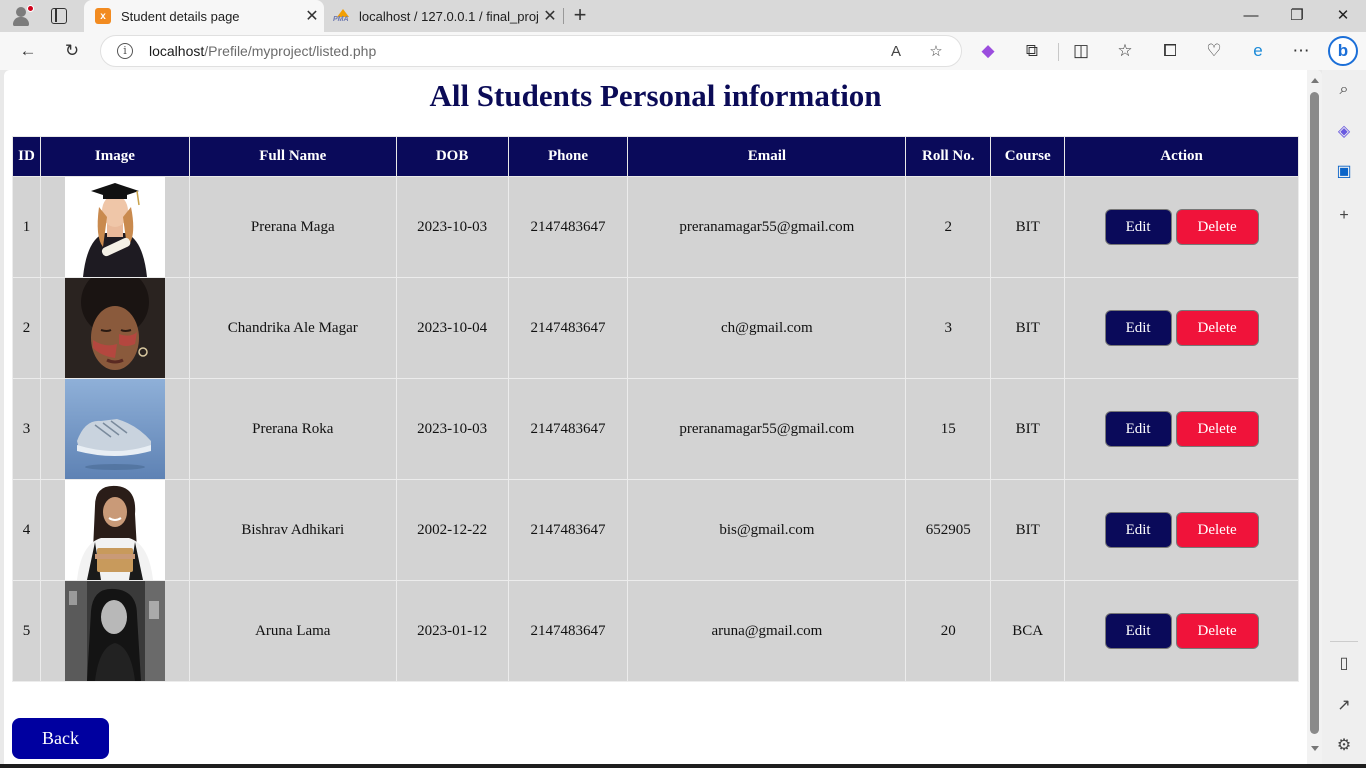 This screenshot has height=768, width=1366. What do you see at coordinates (767, 631) in the screenshot?
I see `cell-email: aruna@gmail.com` at bounding box center [767, 631].